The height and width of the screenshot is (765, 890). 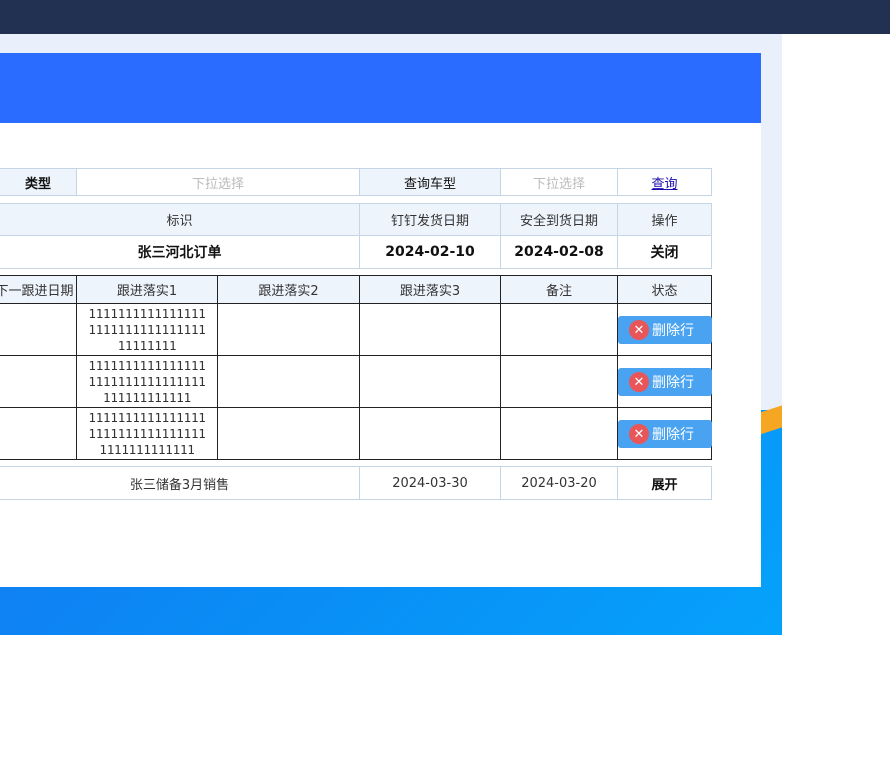 What do you see at coordinates (430, 289) in the screenshot?
I see `col-header-followup-3: 跟进落实3` at bounding box center [430, 289].